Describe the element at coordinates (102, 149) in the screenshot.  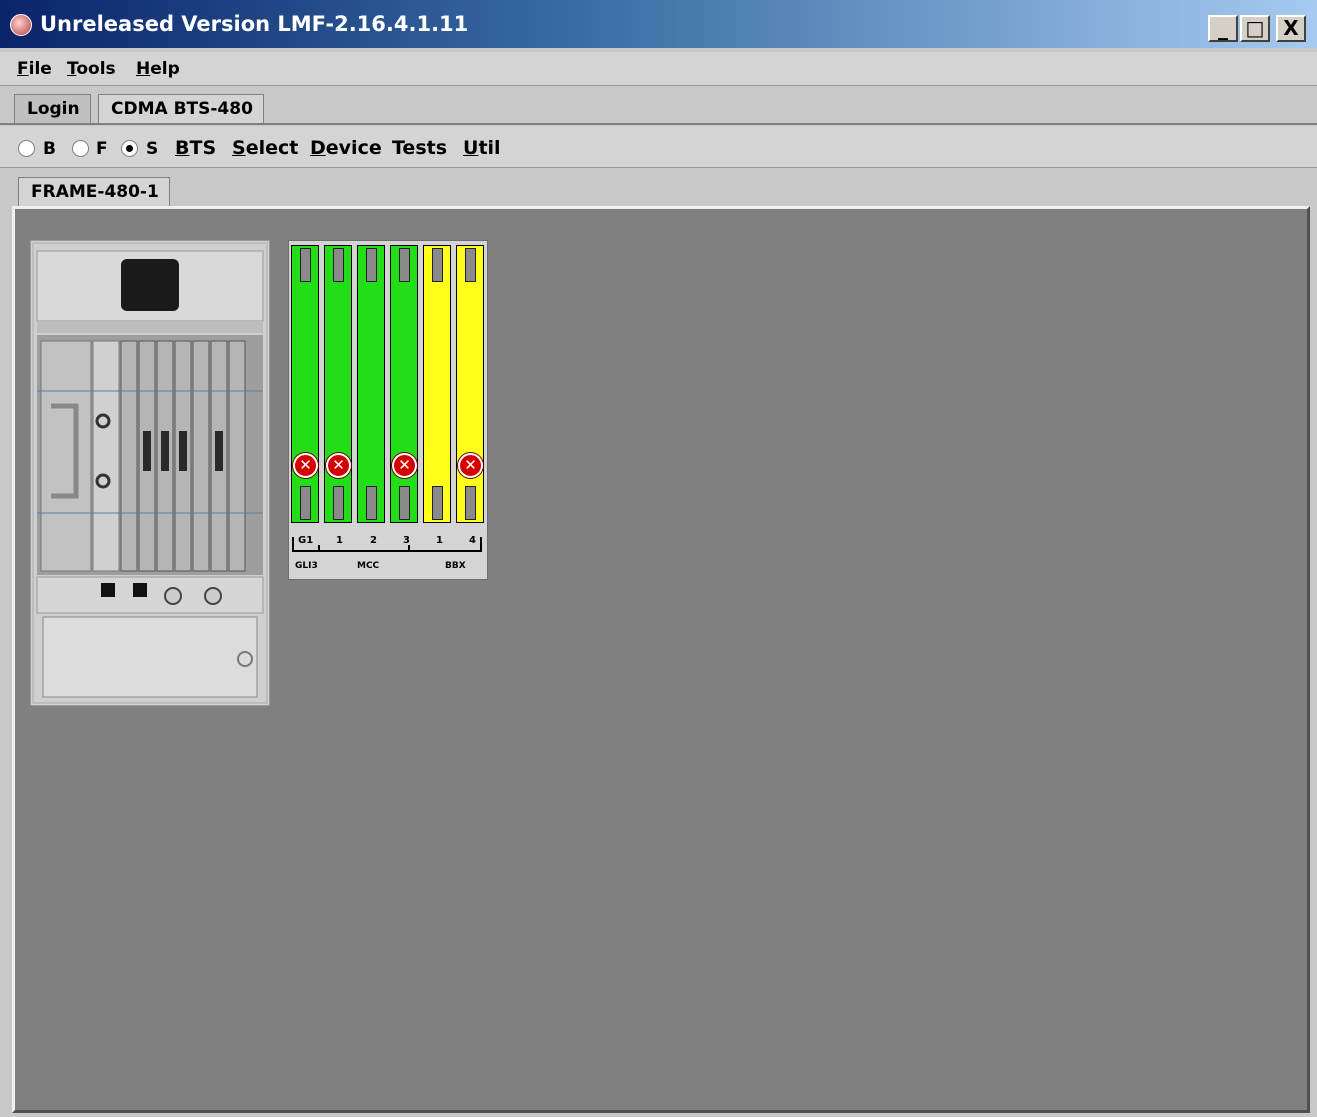
I see `radio-f-label: F` at that location.